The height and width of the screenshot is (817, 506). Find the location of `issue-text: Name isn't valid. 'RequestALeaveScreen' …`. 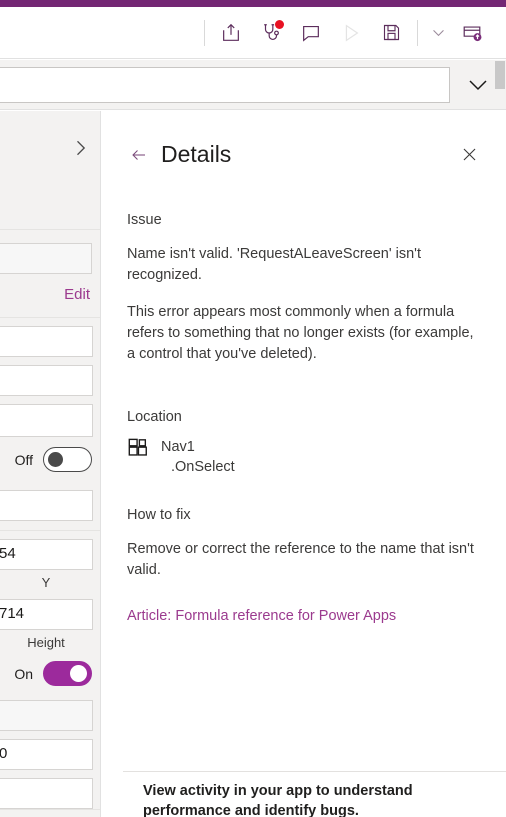

issue-text: Name isn't valid. 'RequestALeaveScreen' … is located at coordinates (274, 264).